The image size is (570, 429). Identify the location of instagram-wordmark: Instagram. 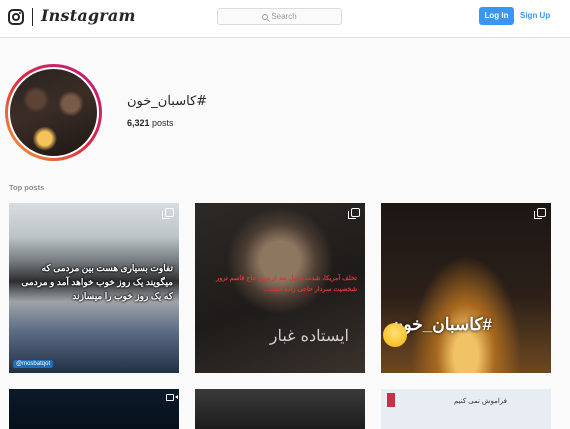
(88, 15).